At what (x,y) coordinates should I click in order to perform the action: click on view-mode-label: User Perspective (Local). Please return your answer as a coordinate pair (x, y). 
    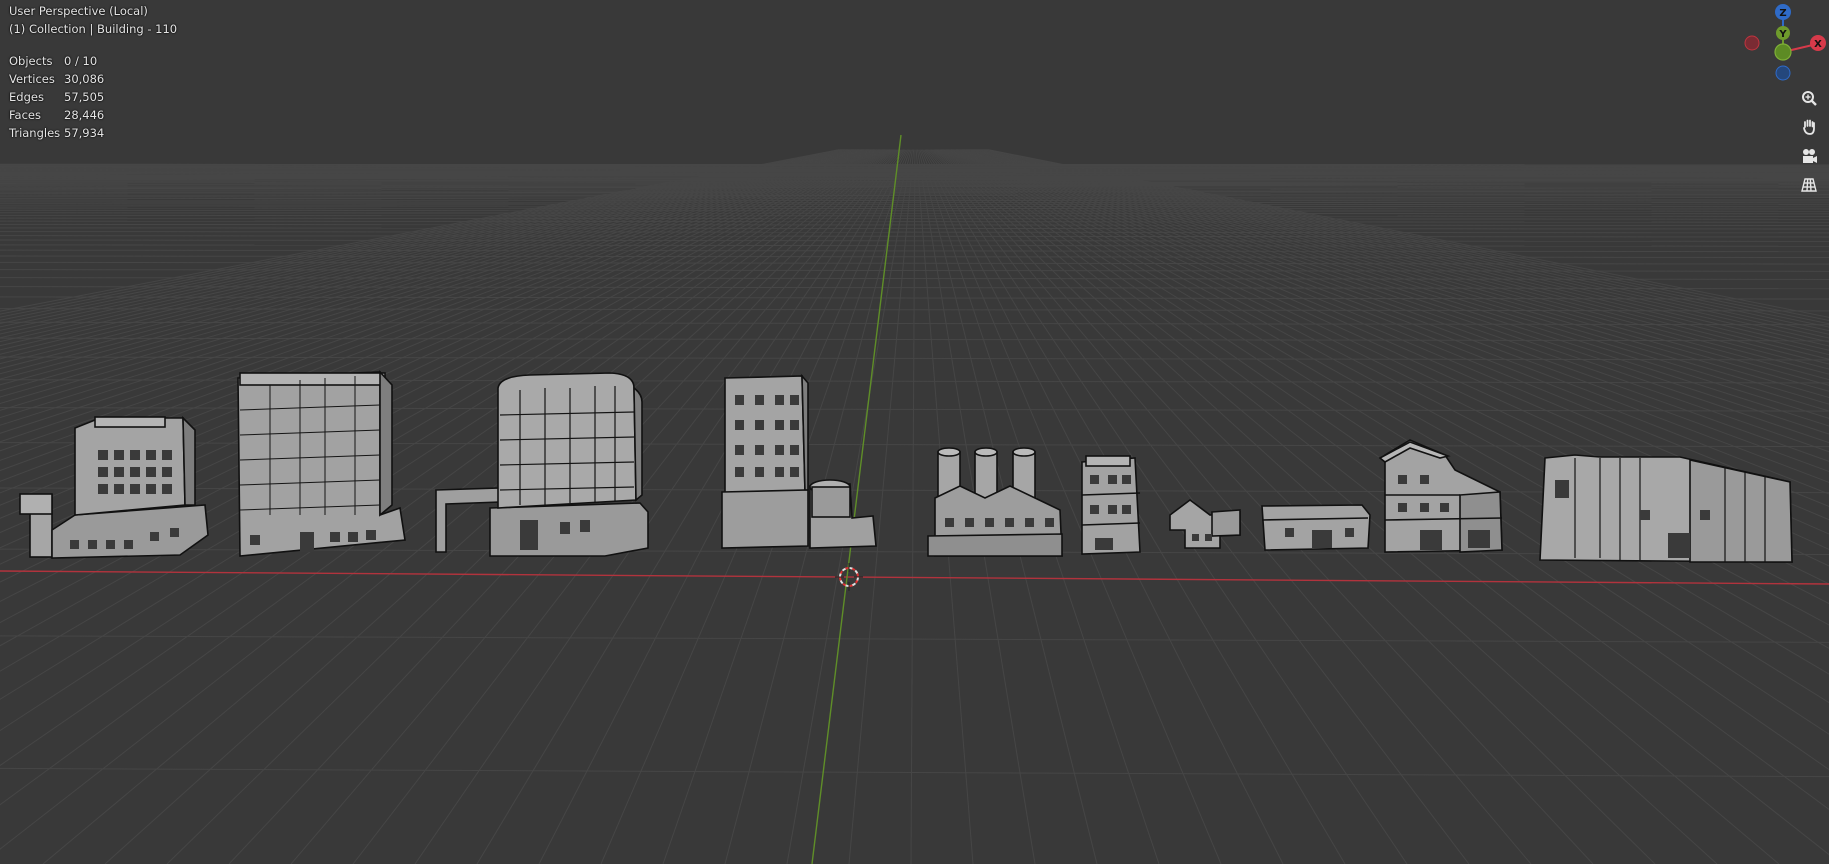
    Looking at the image, I should click on (78, 11).